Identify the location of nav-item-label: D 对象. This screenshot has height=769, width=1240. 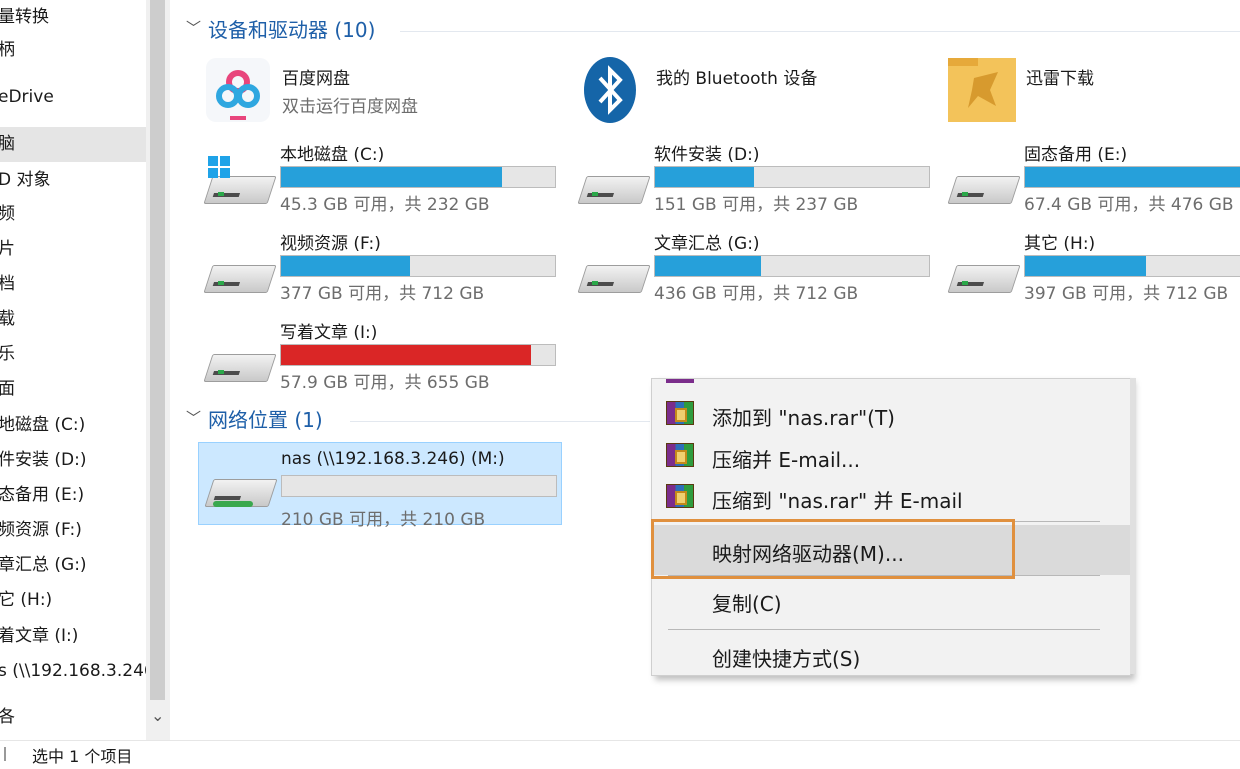
(25, 180).